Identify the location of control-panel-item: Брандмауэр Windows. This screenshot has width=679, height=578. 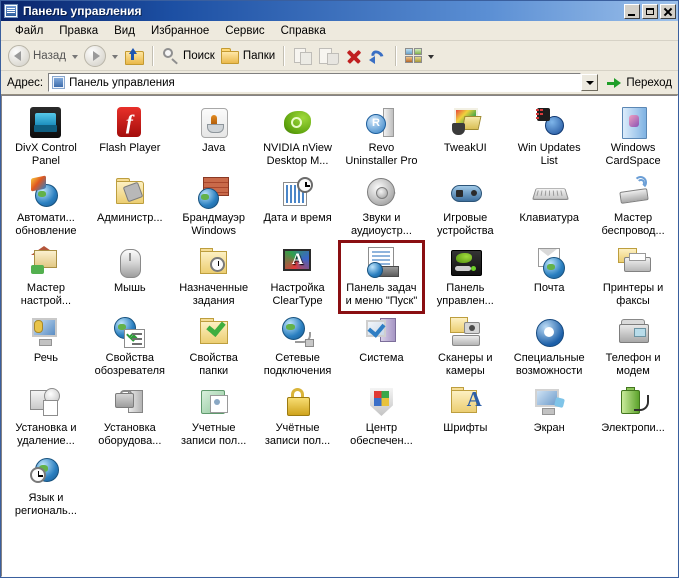
(214, 207).